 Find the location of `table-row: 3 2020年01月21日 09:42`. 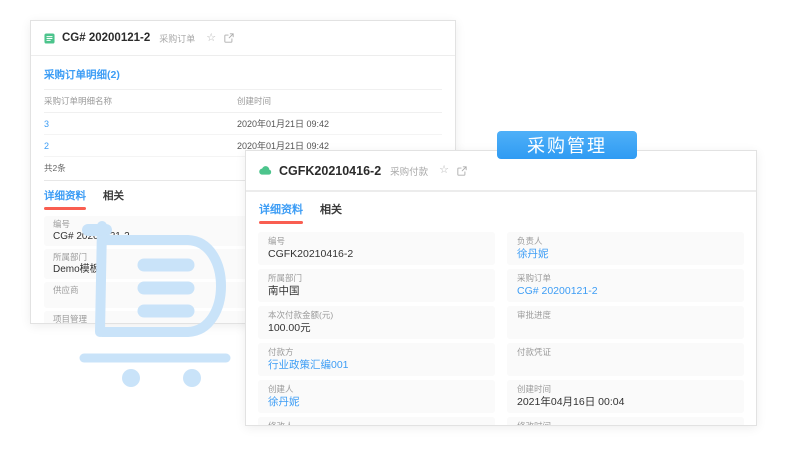

table-row: 3 2020年01月21日 09:42 is located at coordinates (243, 124).